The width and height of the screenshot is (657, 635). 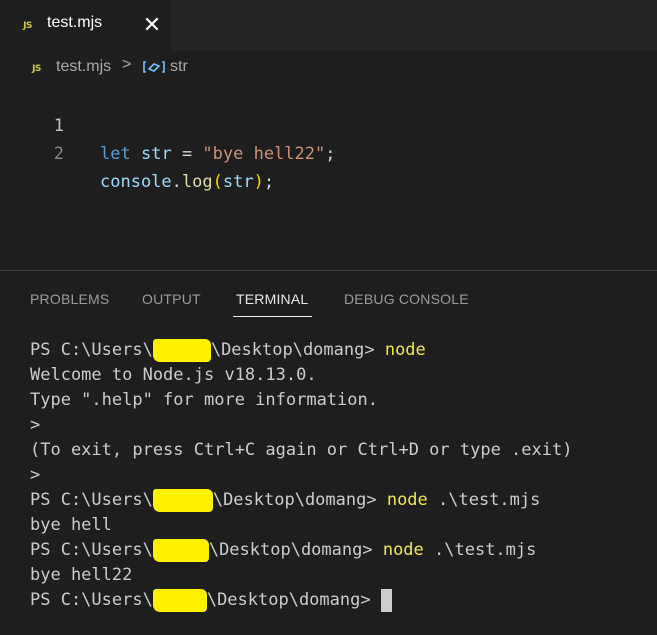 I want to click on terminal-prompt-line: PS C:\Users\ \Desktop\domang>, so click(x=211, y=600).